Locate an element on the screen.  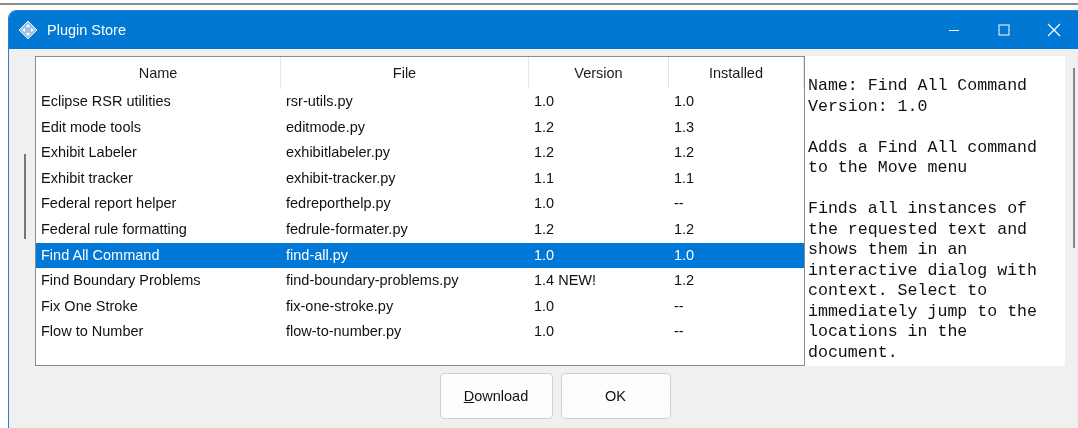
table-row: Eclipse RSR utilities rsr-utils.py 1.0 1.0 is located at coordinates (420, 102).